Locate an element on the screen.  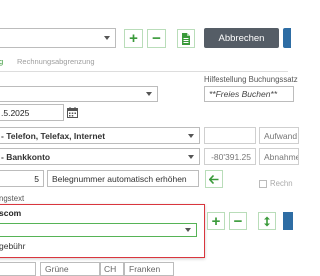
bottom-field-3: CH is located at coordinates (112, 269).